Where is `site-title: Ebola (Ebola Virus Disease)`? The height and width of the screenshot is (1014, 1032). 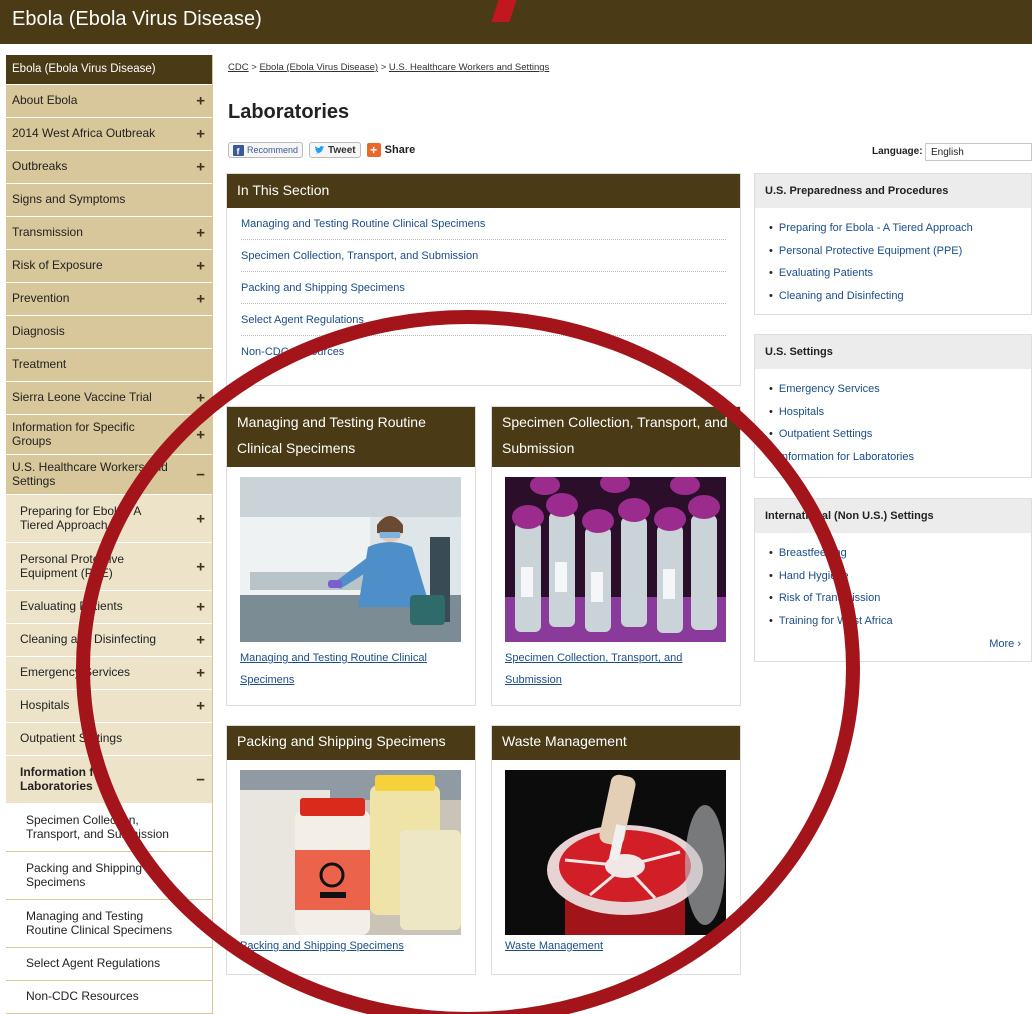
site-title: Ebola (Ebola Virus Disease) is located at coordinates (137, 19).